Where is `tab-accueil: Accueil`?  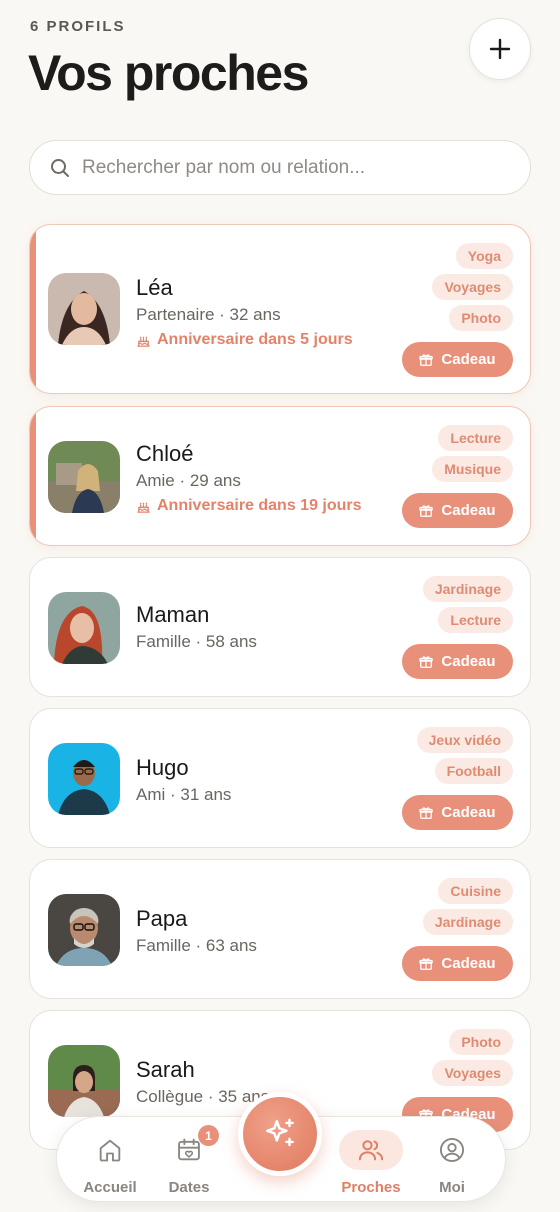 tab-accueil: Accueil is located at coordinates (110, 1160).